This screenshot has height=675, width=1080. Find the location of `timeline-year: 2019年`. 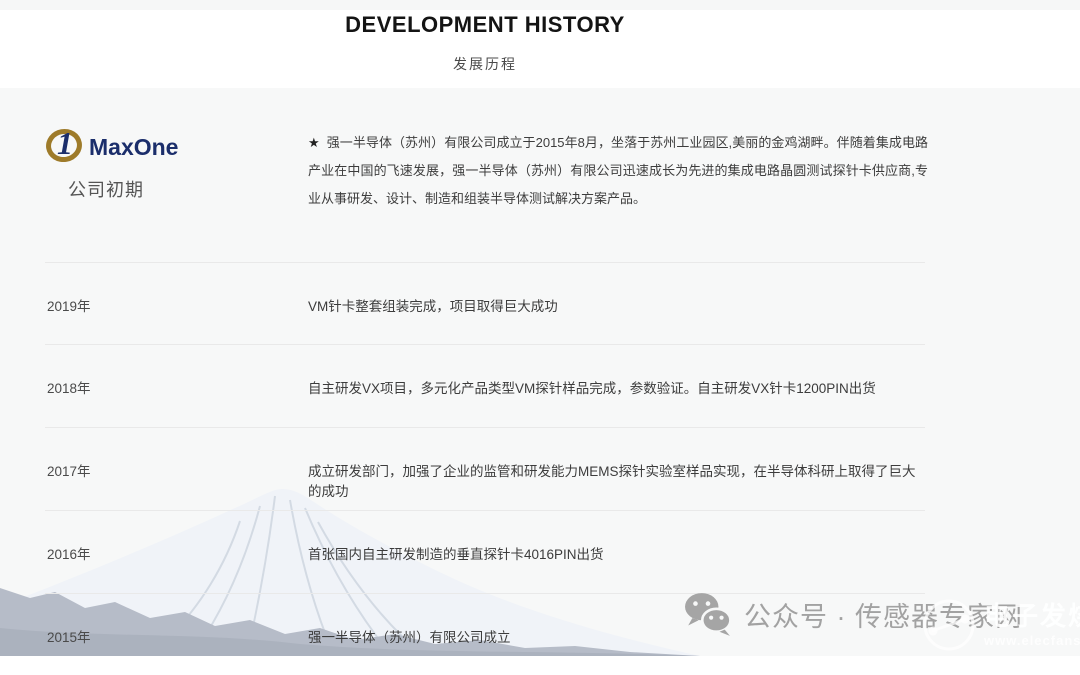

timeline-year: 2019年 is located at coordinates (69, 306).